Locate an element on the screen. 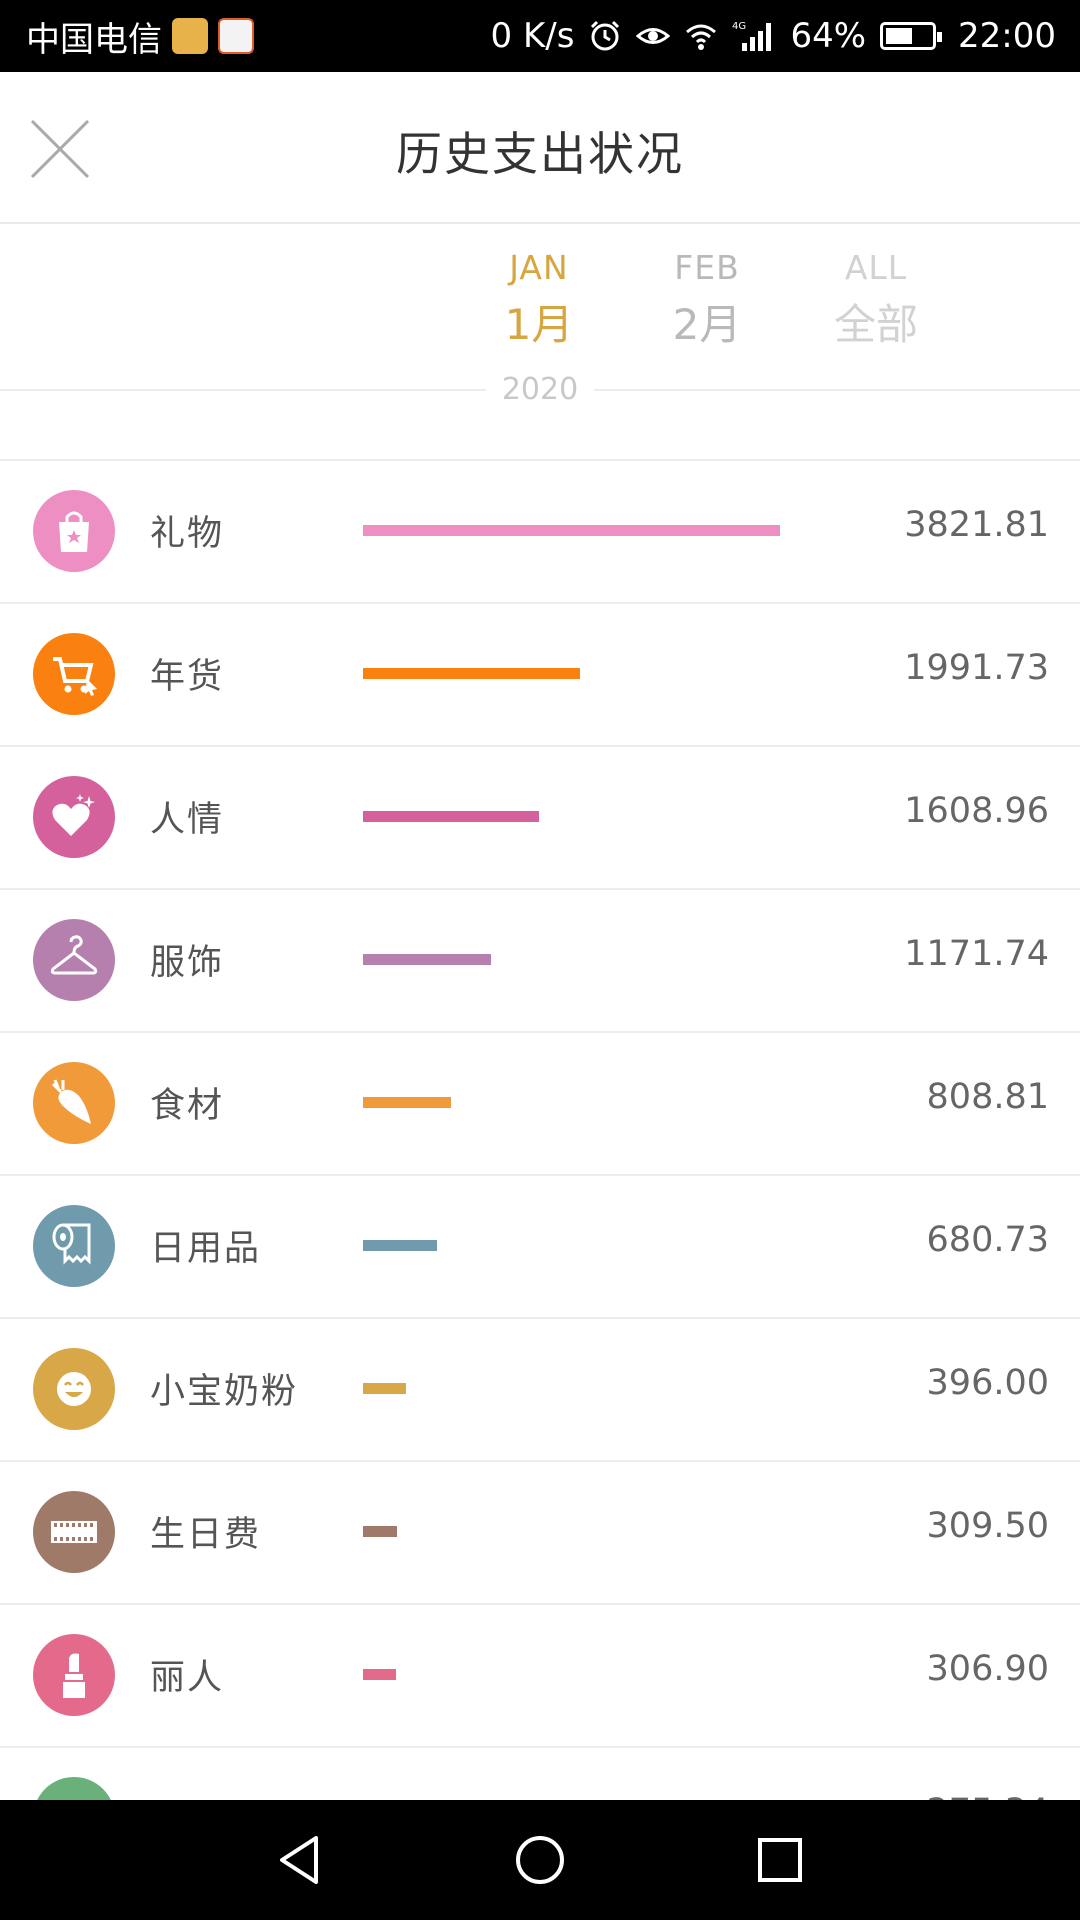  battery-icon is located at coordinates (911, 36).